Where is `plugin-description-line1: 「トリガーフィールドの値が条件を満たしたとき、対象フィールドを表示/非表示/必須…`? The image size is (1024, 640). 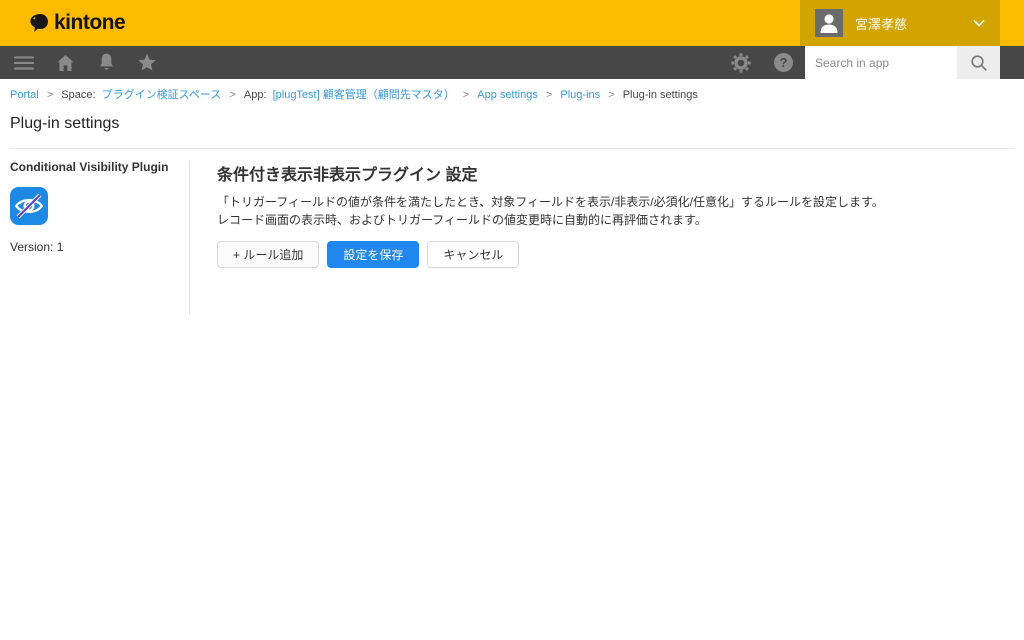 plugin-description-line1: 「トリガーフィールドの値が条件を満たしたとき、対象フィールドを表示/非表示/必須… is located at coordinates (550, 202).